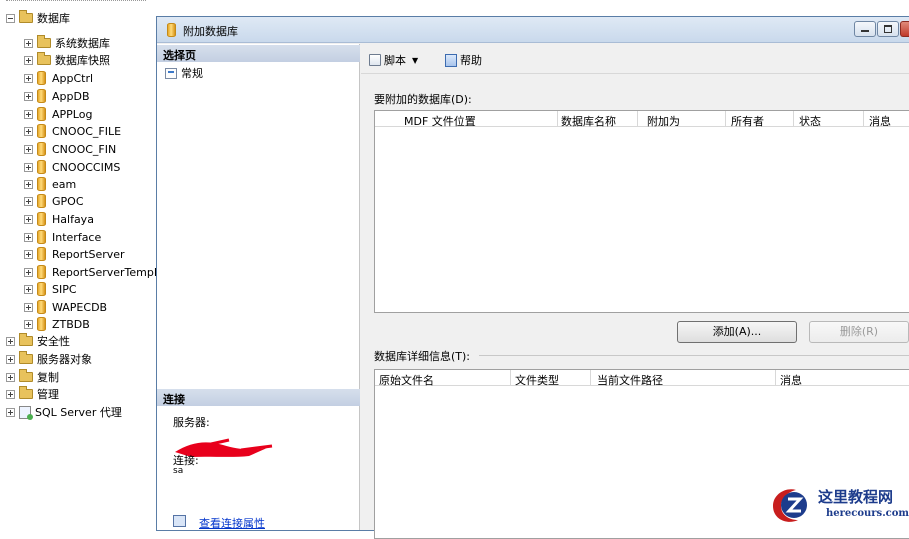 Image resolution: width=909 pixels, height=539 pixels. What do you see at coordinates (38, 341) in the screenshot?
I see `tree-node-security: 安全性` at bounding box center [38, 341].